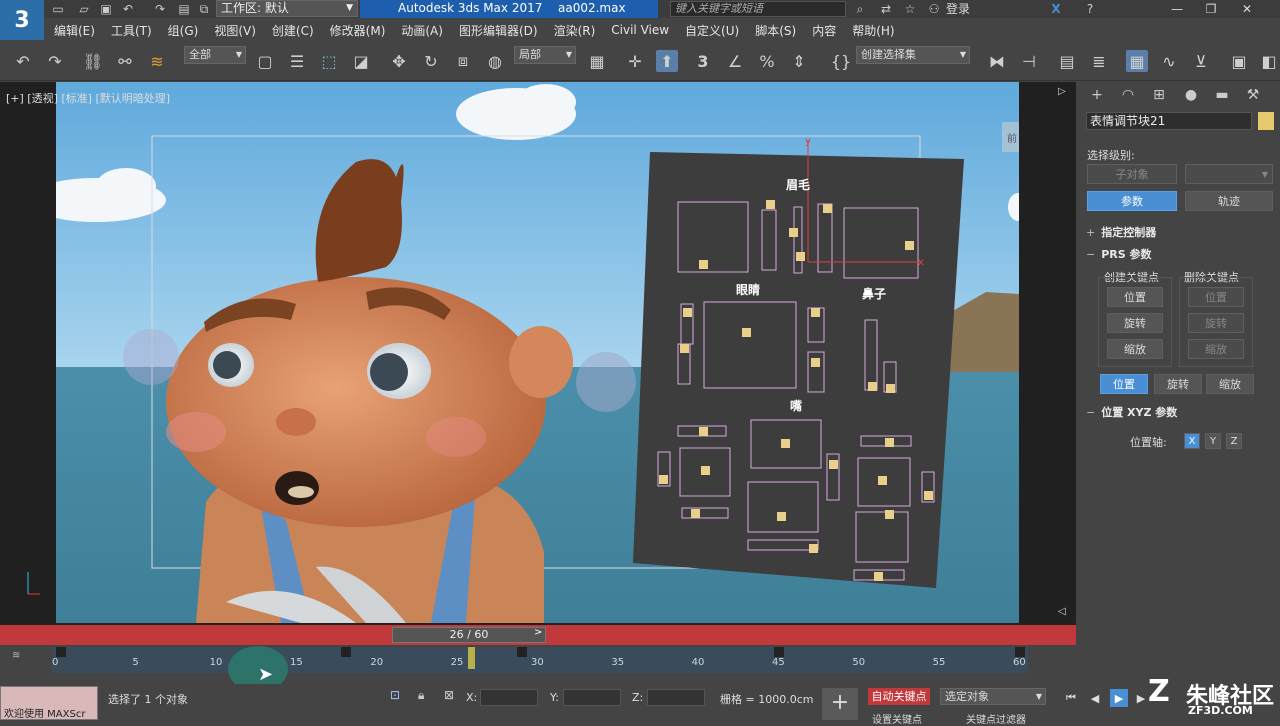 Image resolution: width=1280 pixels, height=726 pixels. I want to click on track-button: 轨迹, so click(1229, 201).